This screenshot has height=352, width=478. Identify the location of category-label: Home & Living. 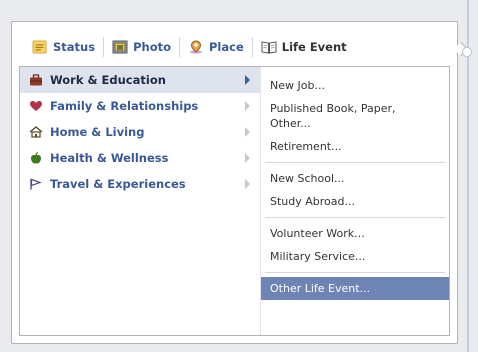
(97, 132).